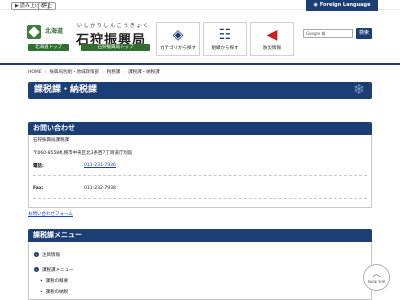 The image size is (400, 300). I want to click on chevron-up-icon: ︿, so click(376, 273).